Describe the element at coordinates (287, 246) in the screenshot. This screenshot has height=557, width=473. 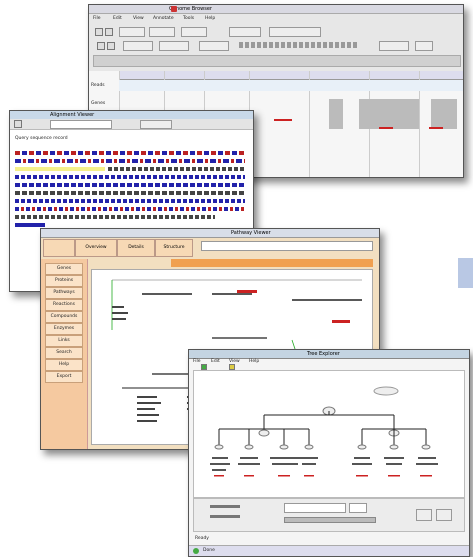
I see `search-input` at that location.